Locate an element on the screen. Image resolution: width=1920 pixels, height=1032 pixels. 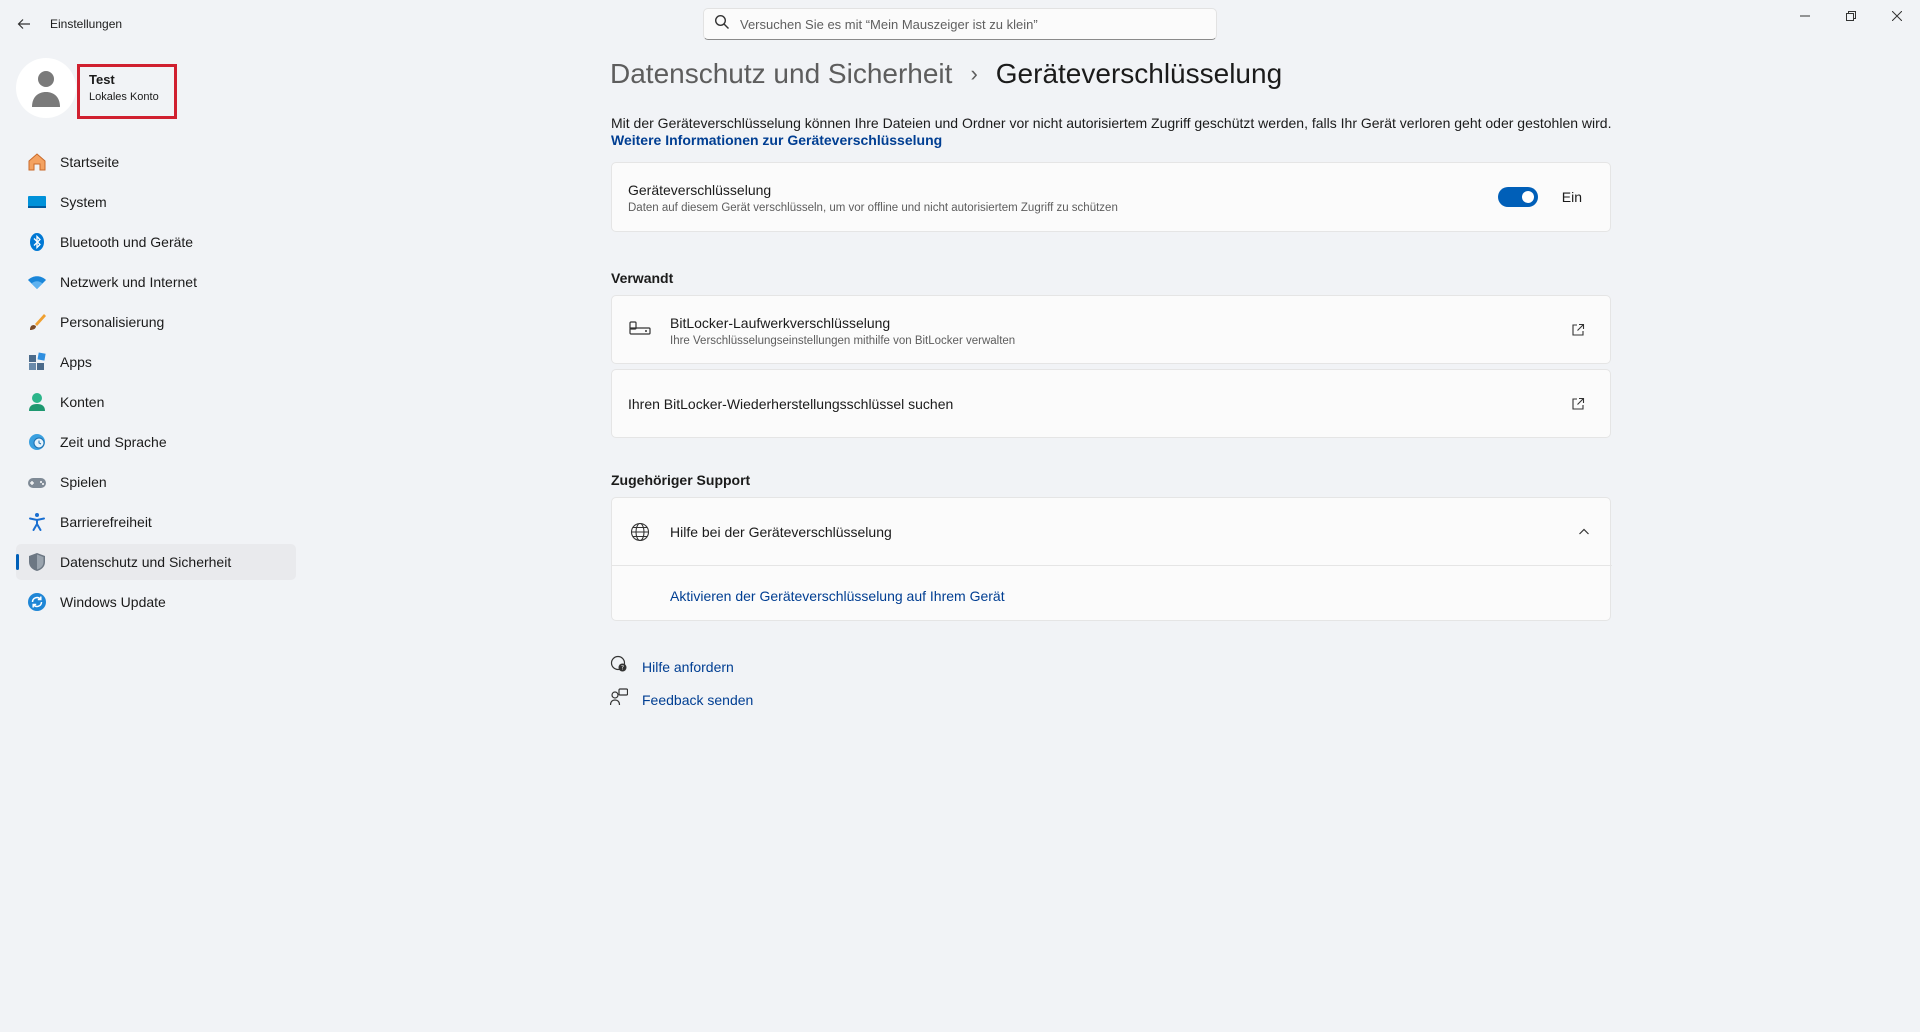
page-title: Geräteverschlüsselung is located at coordinates (1139, 73).